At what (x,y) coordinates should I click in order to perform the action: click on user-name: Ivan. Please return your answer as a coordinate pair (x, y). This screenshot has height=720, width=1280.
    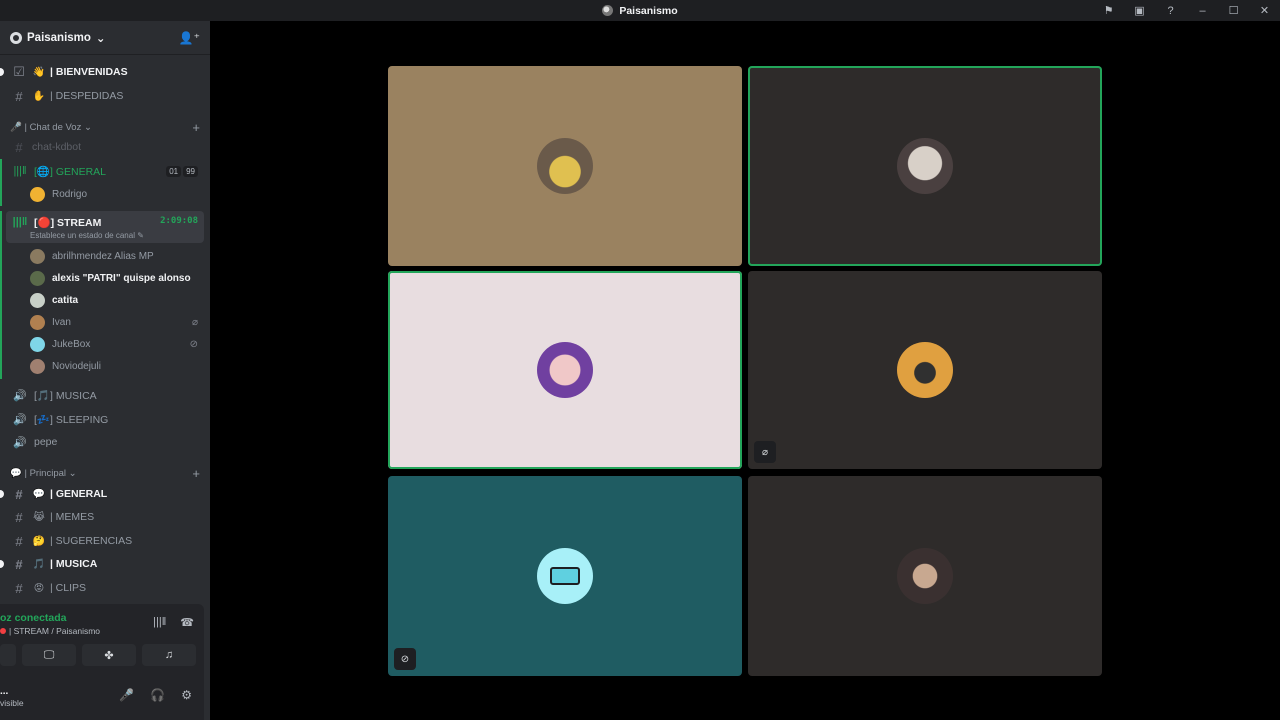
    Looking at the image, I should click on (61, 322).